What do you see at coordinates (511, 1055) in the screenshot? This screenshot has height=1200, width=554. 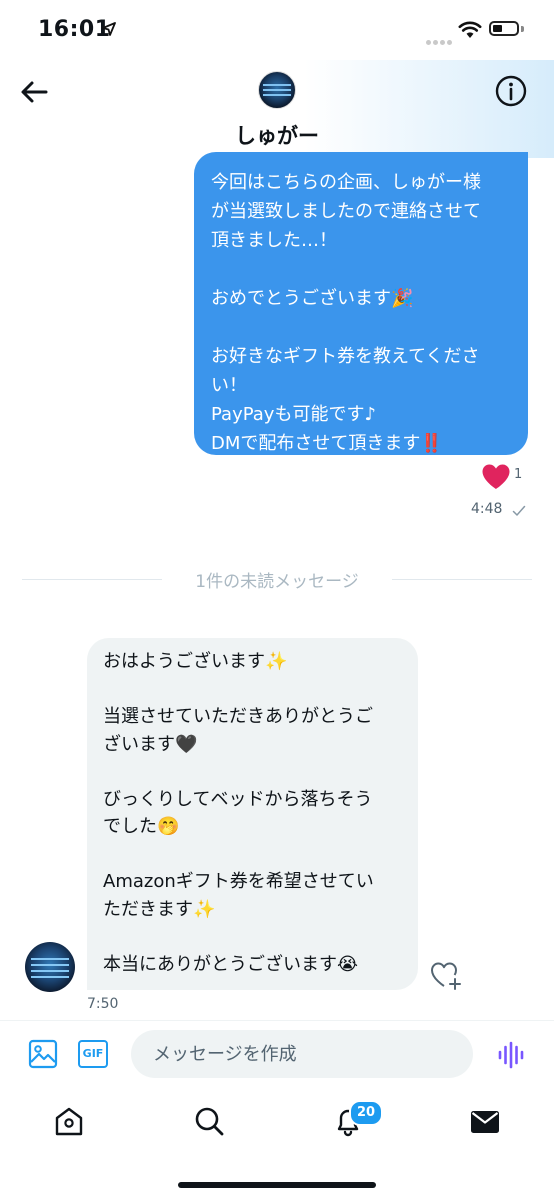 I see `voice-icon` at bounding box center [511, 1055].